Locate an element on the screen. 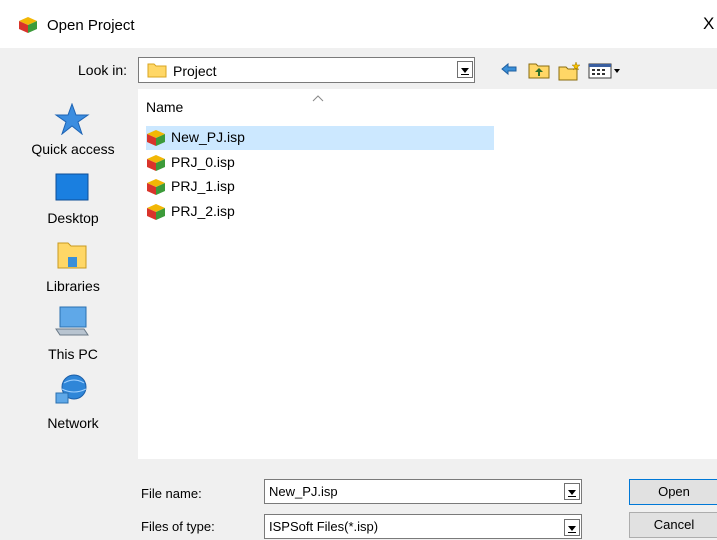 Image resolution: width=717 pixels, height=540 pixels. file-type-label: Files of type: is located at coordinates (178, 526).